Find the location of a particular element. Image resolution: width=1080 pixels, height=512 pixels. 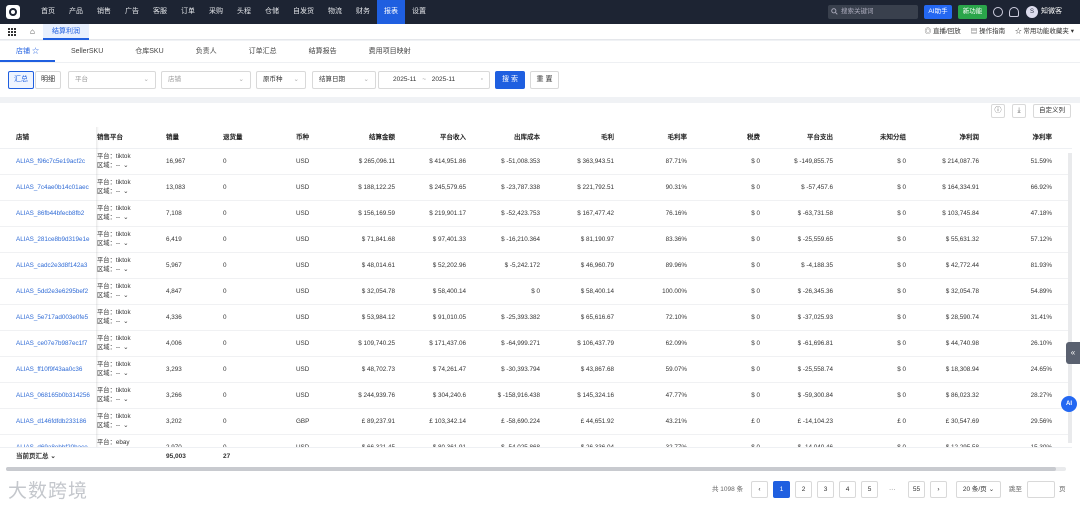

ai-float-button: AI is located at coordinates (1069, 404).